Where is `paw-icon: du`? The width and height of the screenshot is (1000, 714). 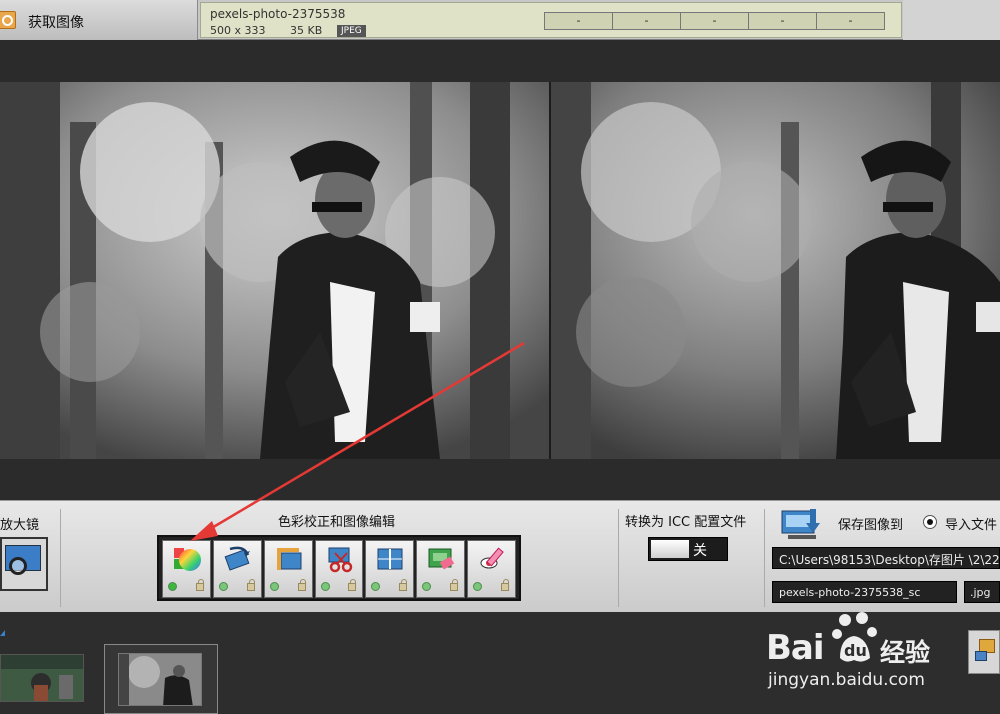 paw-icon: du is located at coordinates (854, 637).